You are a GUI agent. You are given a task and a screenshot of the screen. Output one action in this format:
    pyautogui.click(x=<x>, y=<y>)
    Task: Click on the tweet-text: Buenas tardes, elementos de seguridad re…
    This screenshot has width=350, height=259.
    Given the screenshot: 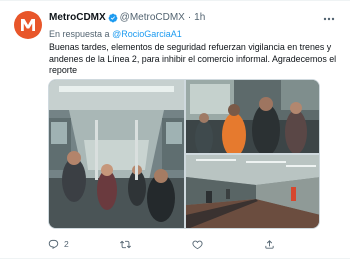 What is the action you would take?
    pyautogui.click(x=193, y=58)
    